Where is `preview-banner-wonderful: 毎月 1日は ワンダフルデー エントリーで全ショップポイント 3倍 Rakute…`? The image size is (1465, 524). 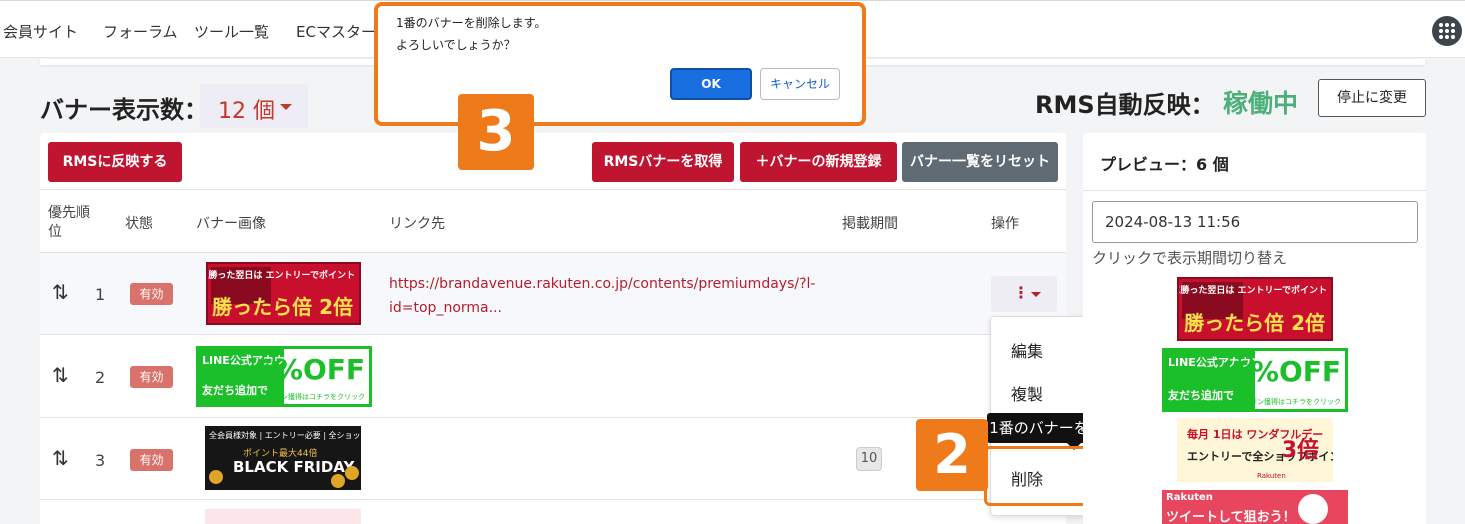
preview-banner-wonderful: 毎月 1日は ワンダフルデー エントリーで全ショップポイント 3倍 Rakute… is located at coordinates (1255, 450).